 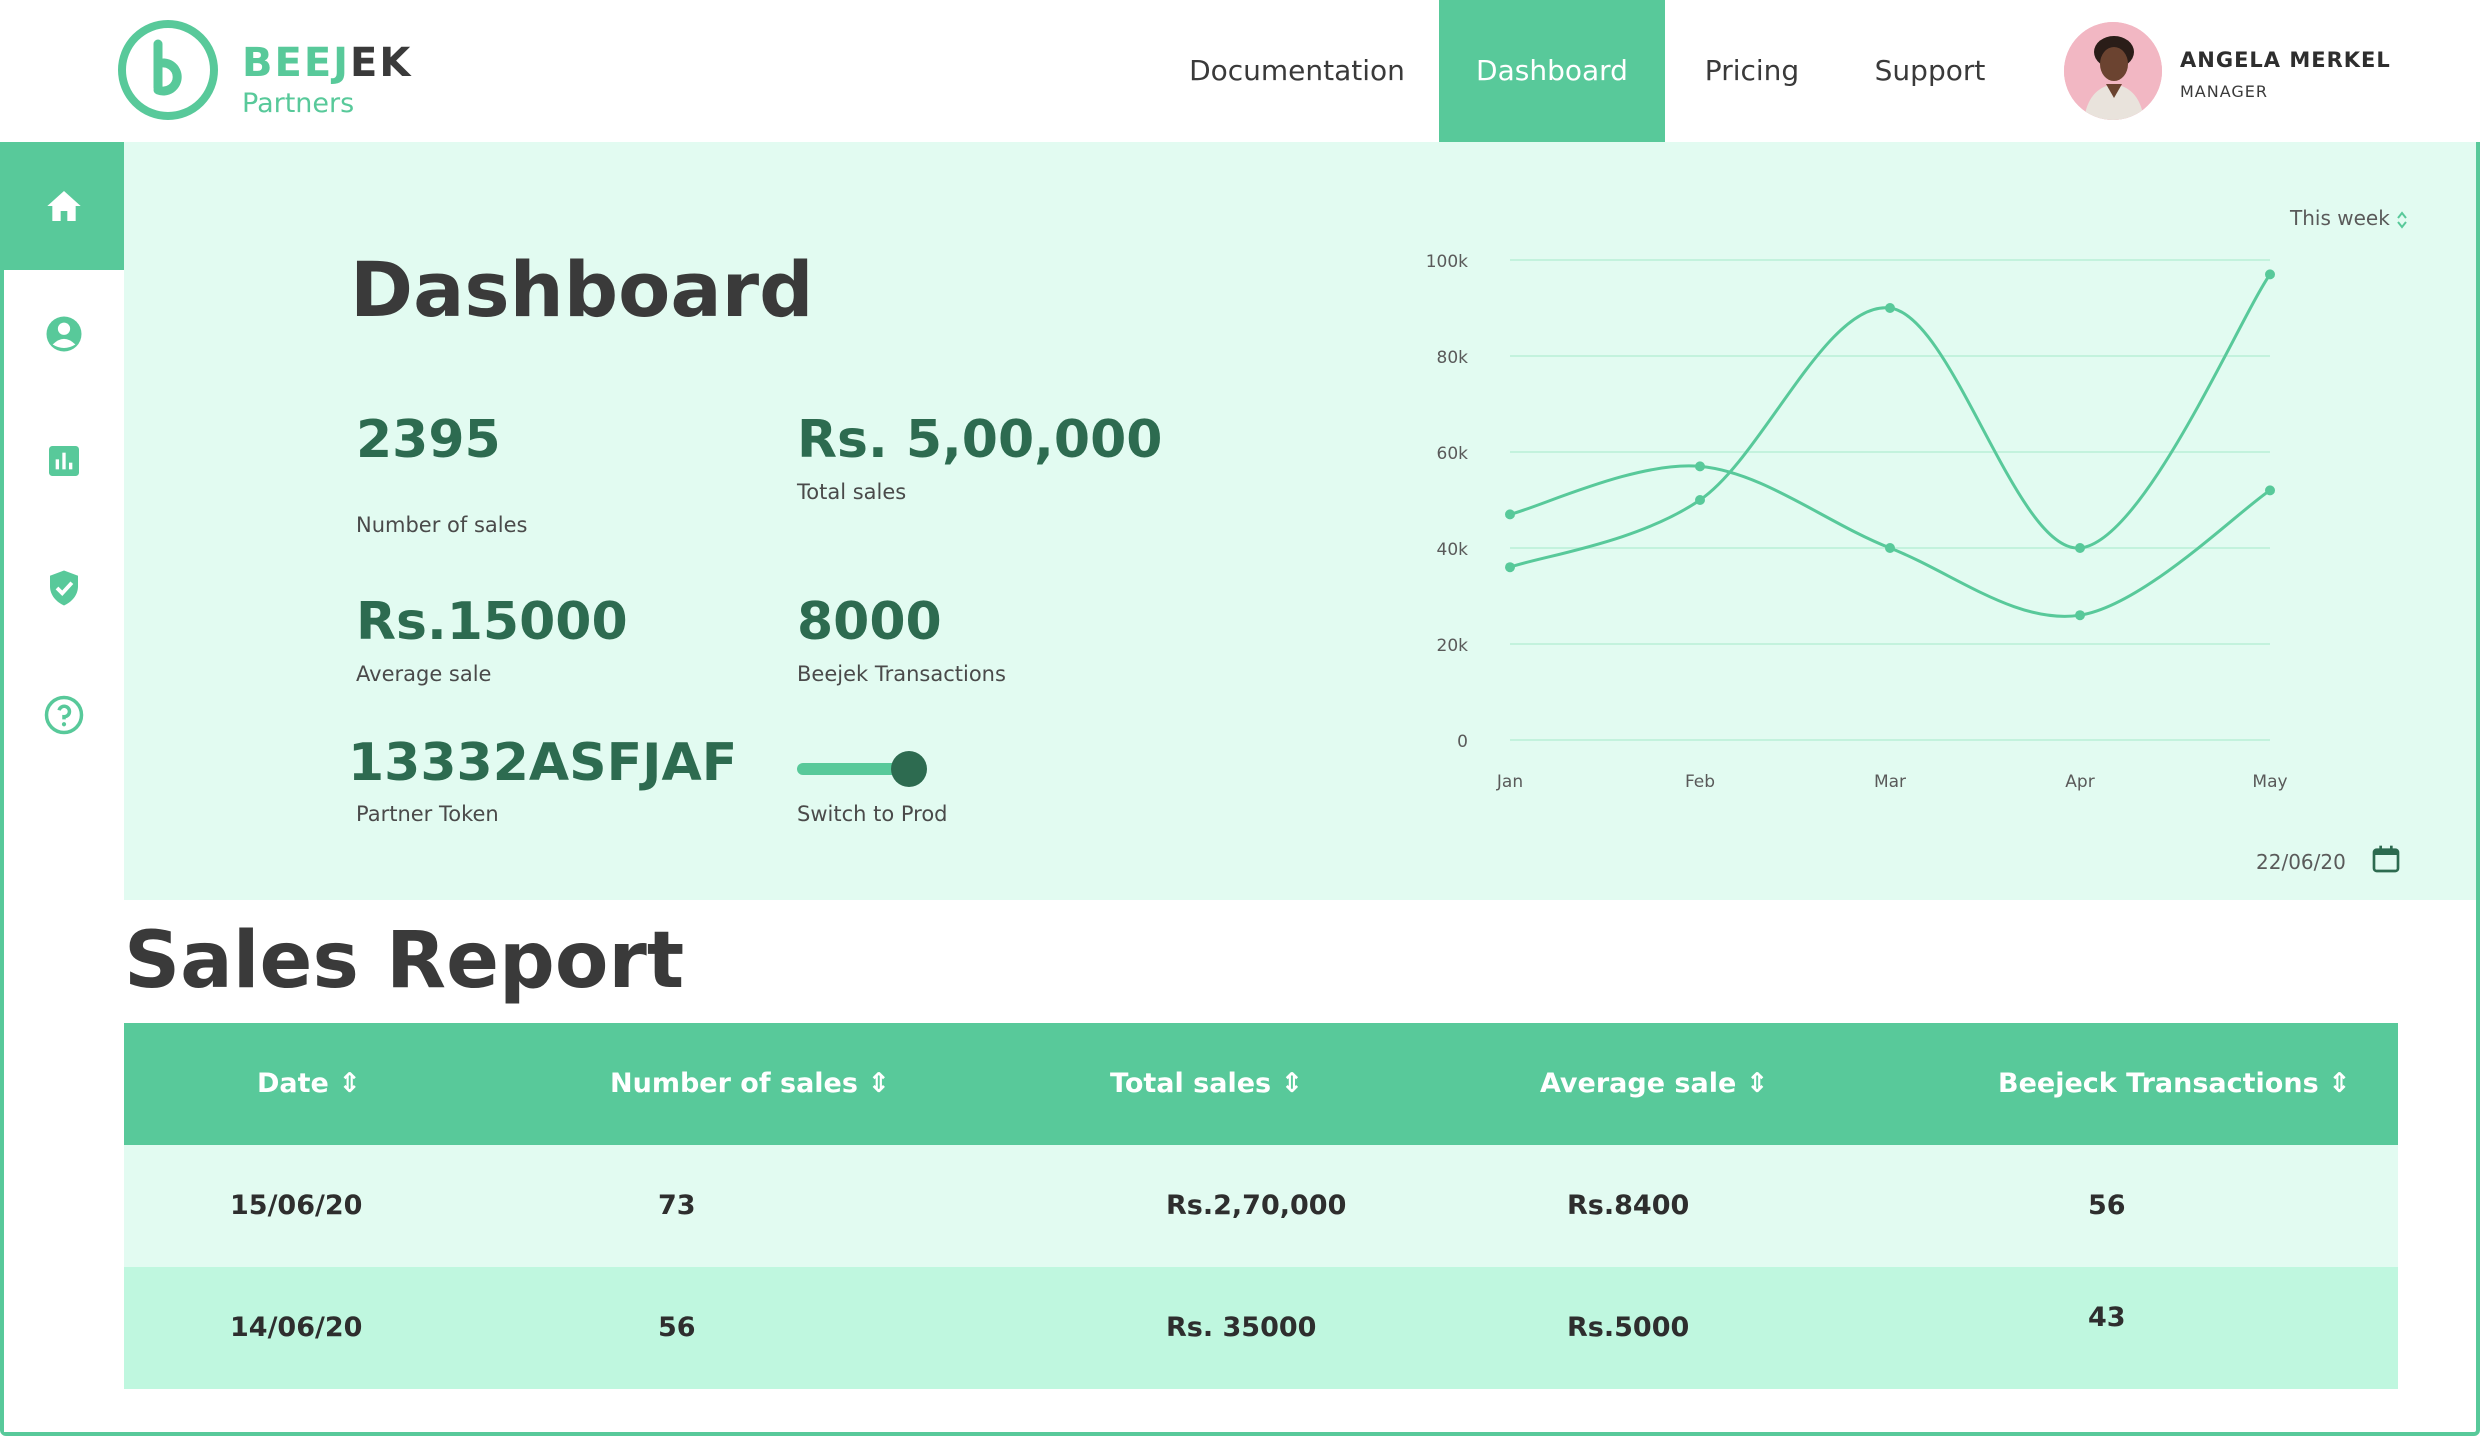 What do you see at coordinates (909, 769) in the screenshot?
I see `toggle-knob` at bounding box center [909, 769].